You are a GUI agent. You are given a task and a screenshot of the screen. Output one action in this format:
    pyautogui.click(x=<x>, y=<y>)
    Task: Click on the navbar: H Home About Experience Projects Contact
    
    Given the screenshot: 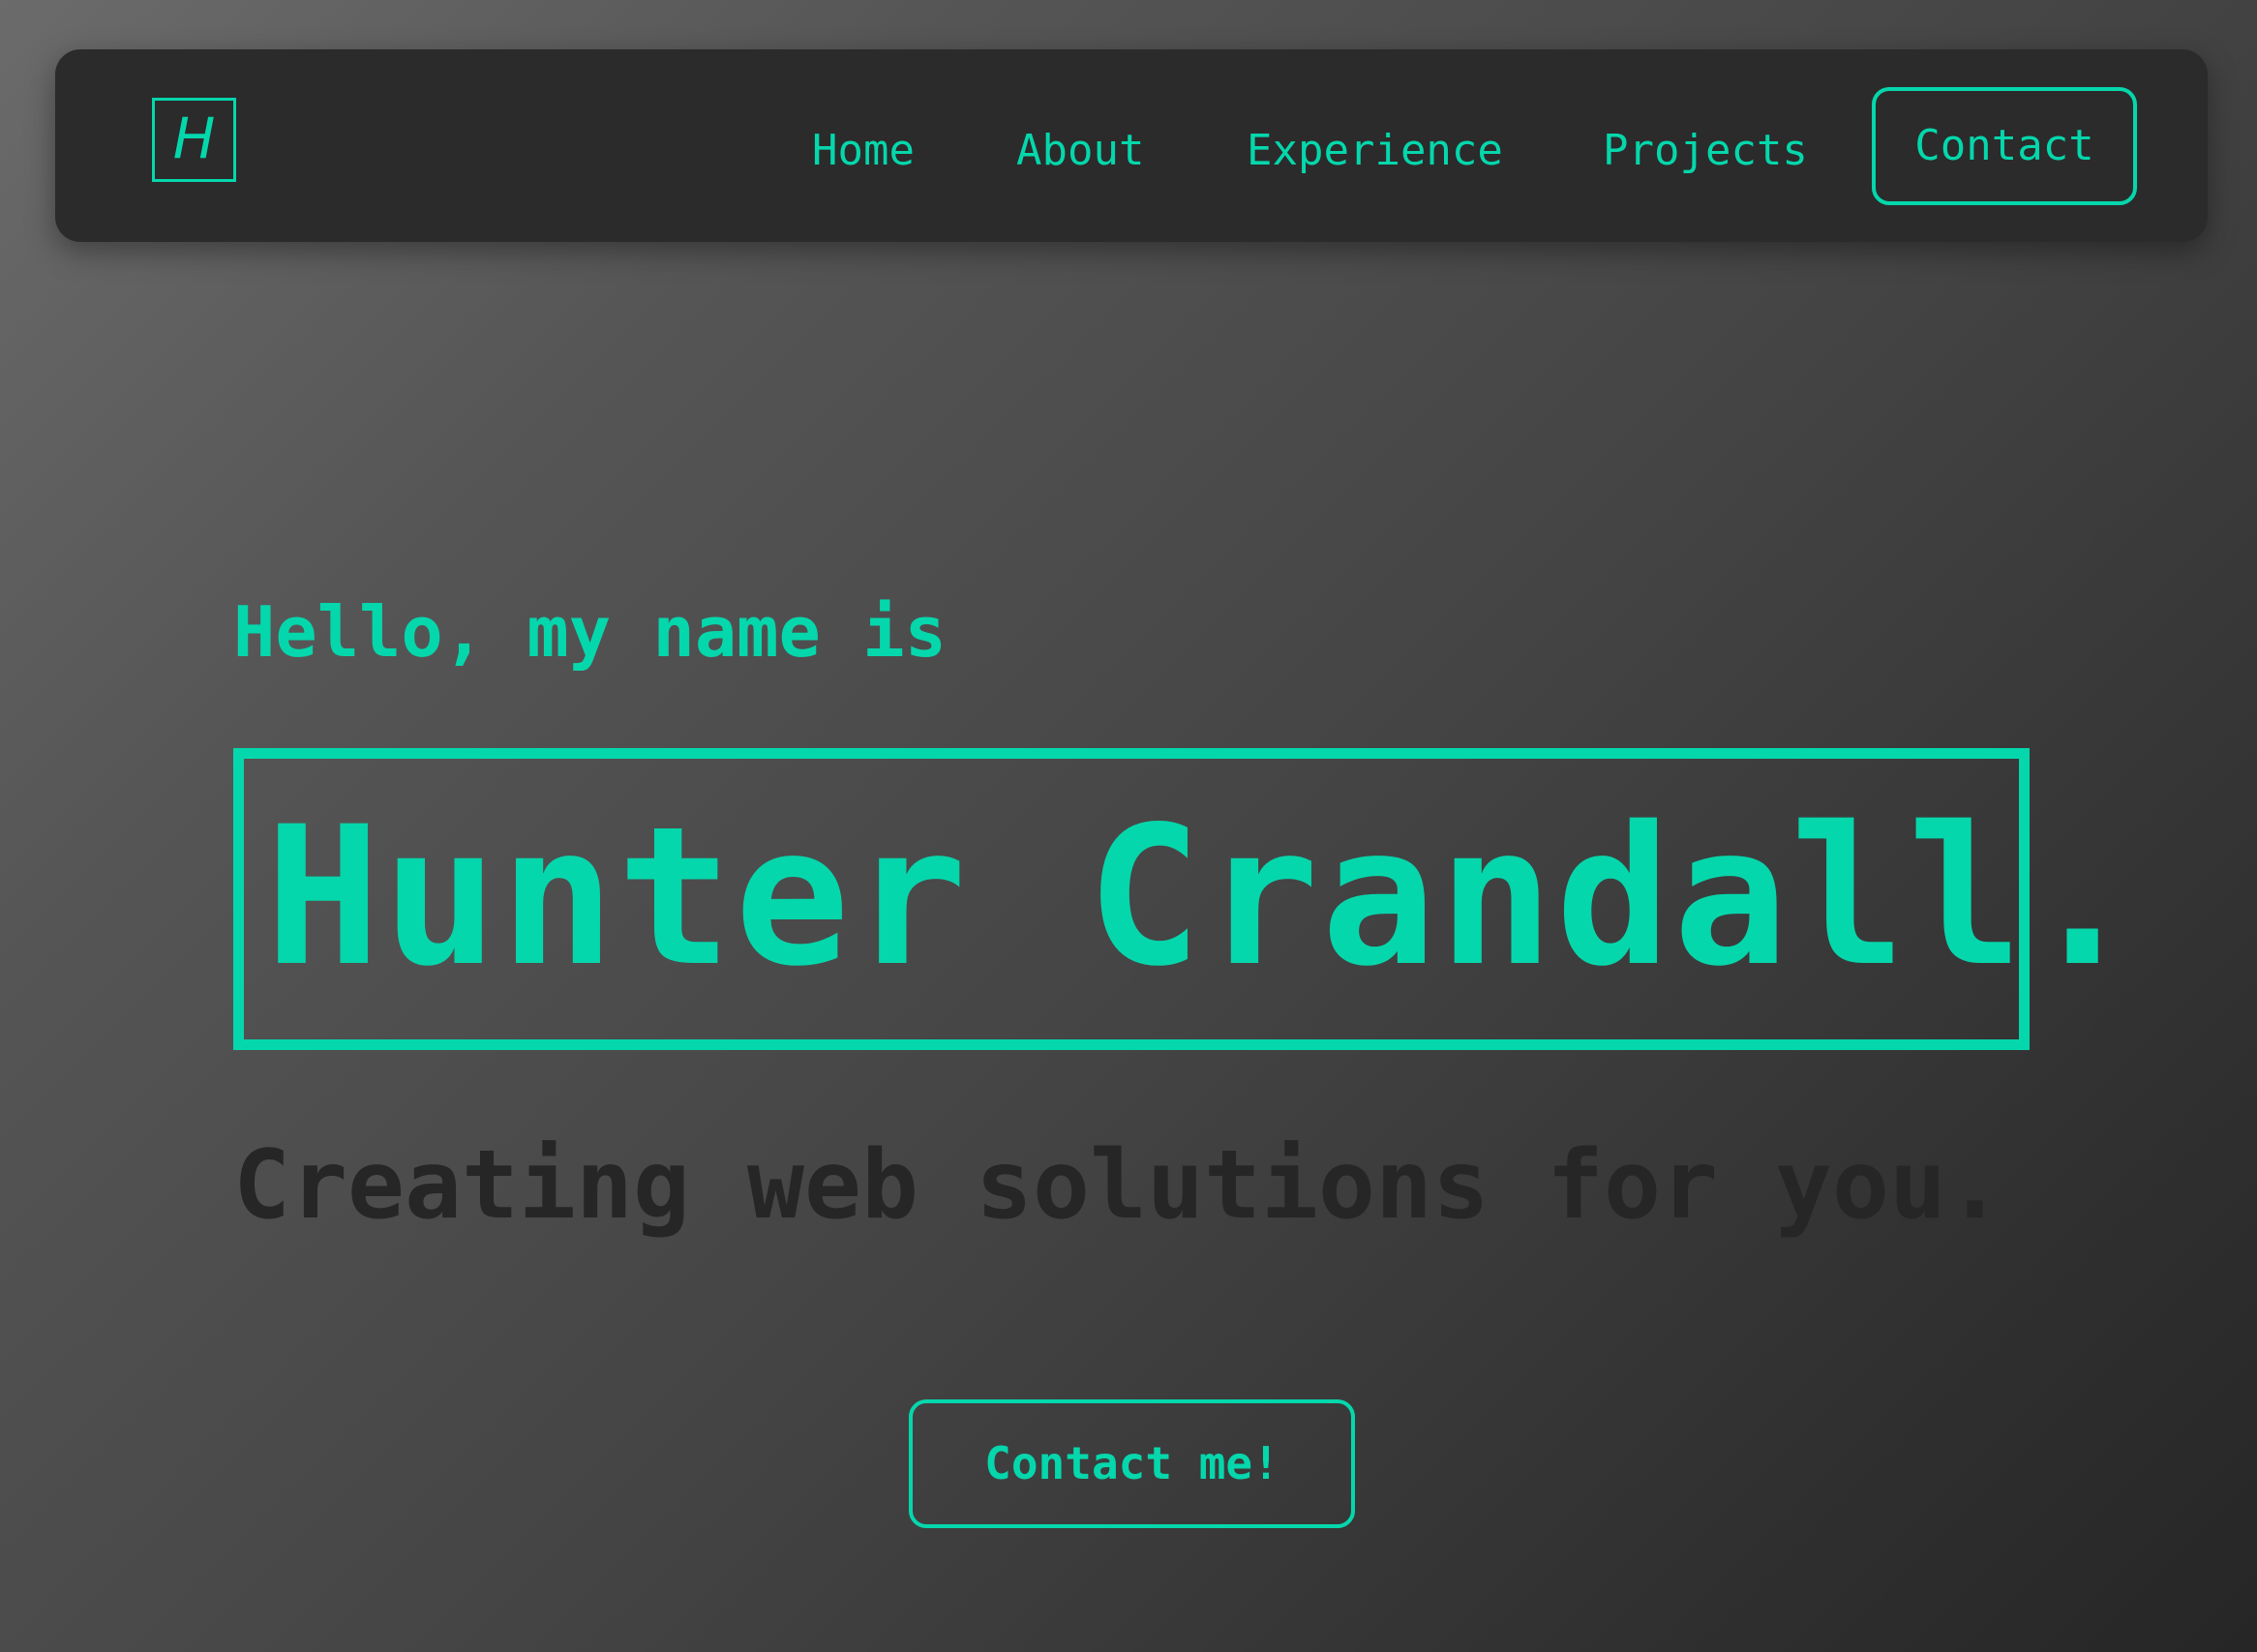 What is the action you would take?
    pyautogui.click(x=1131, y=145)
    